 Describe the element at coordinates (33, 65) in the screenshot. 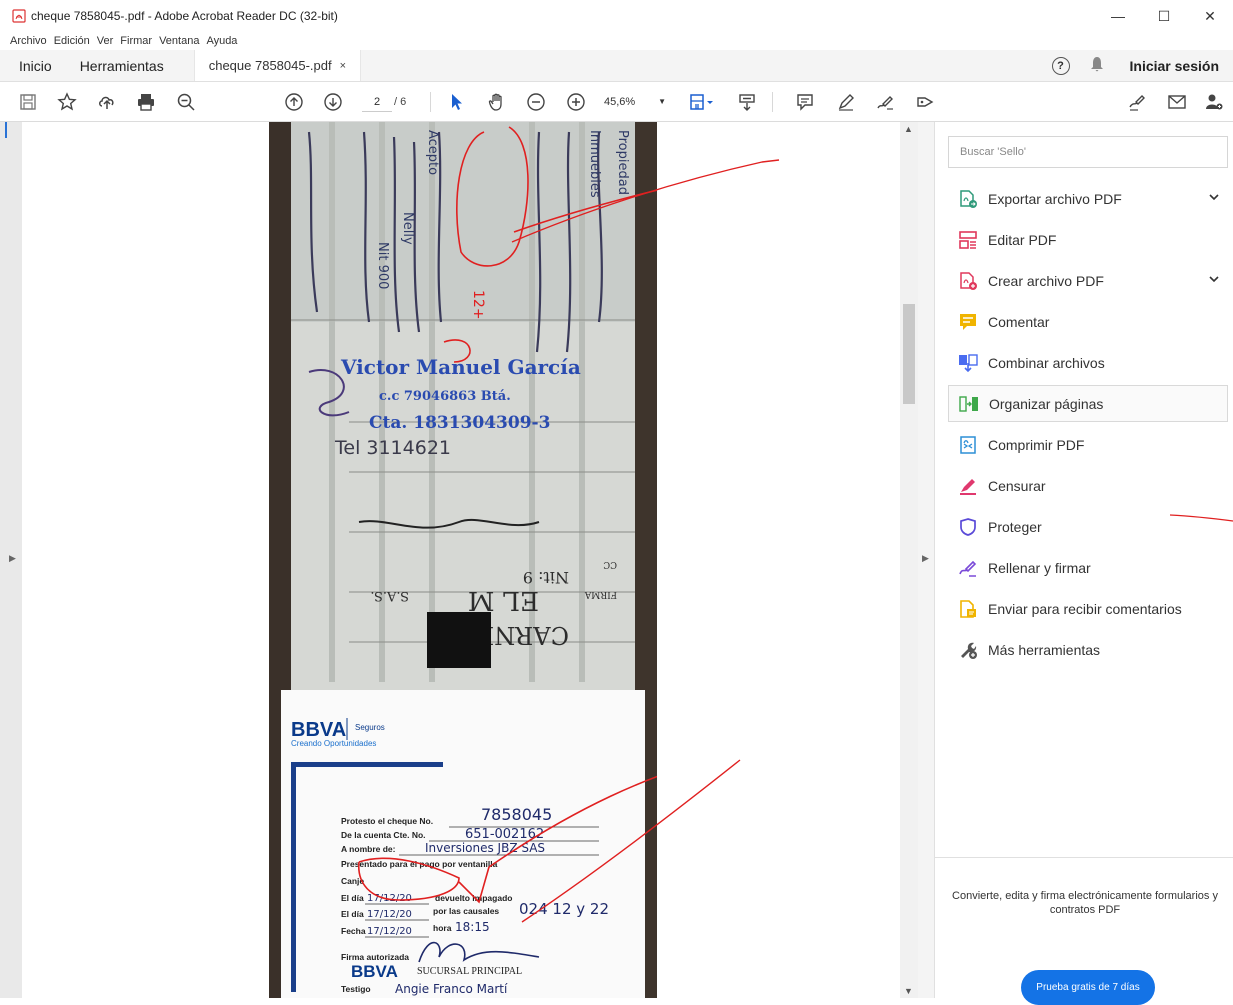

I see `tab-inicio: Inicio` at that location.